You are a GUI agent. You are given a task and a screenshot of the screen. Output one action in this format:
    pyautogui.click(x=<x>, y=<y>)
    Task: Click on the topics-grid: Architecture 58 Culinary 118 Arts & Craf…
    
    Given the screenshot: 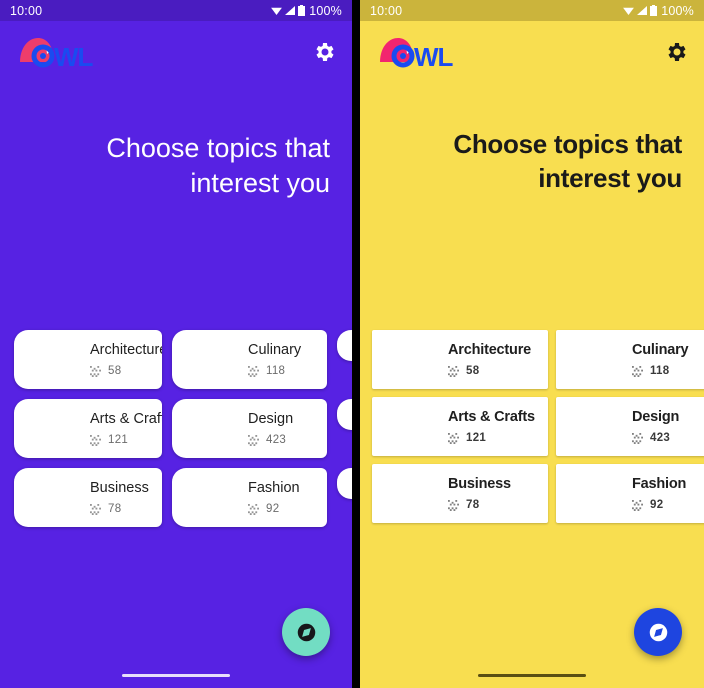 What is the action you would take?
    pyautogui.click(x=532, y=430)
    